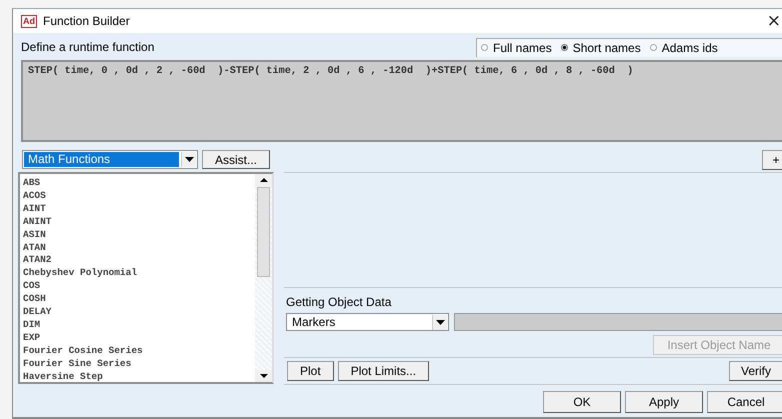  I want to click on section-label: Define a runtime function, so click(87, 47).